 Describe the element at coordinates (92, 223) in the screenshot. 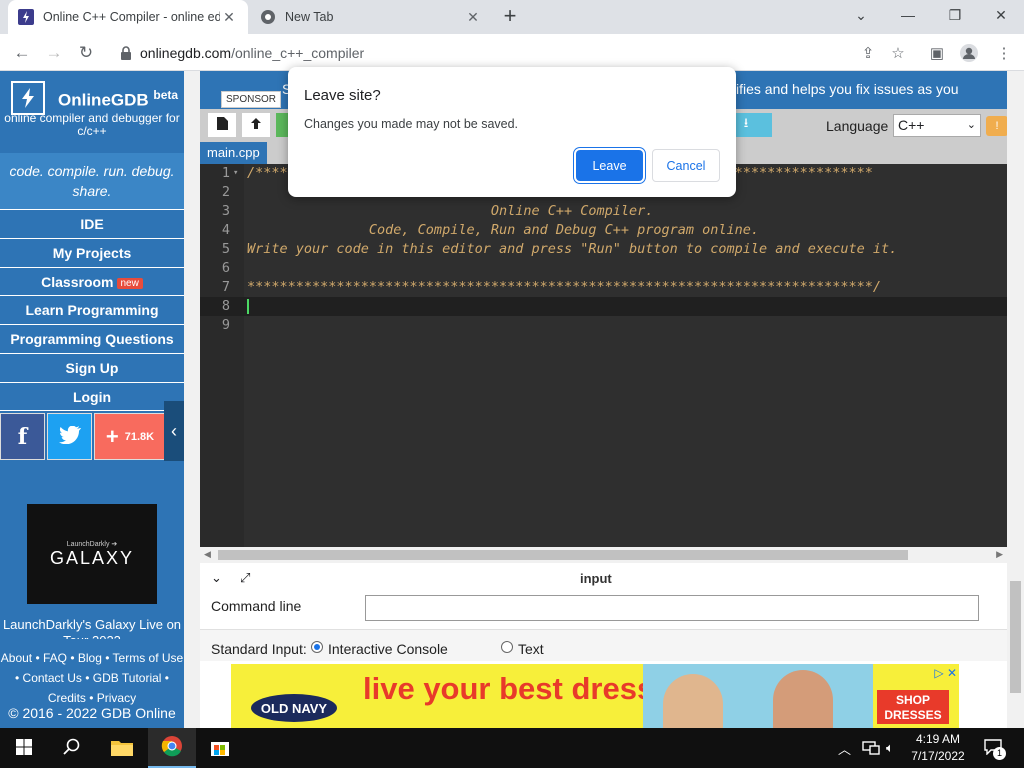

I see `sidebar-item-ide: IDE` at that location.